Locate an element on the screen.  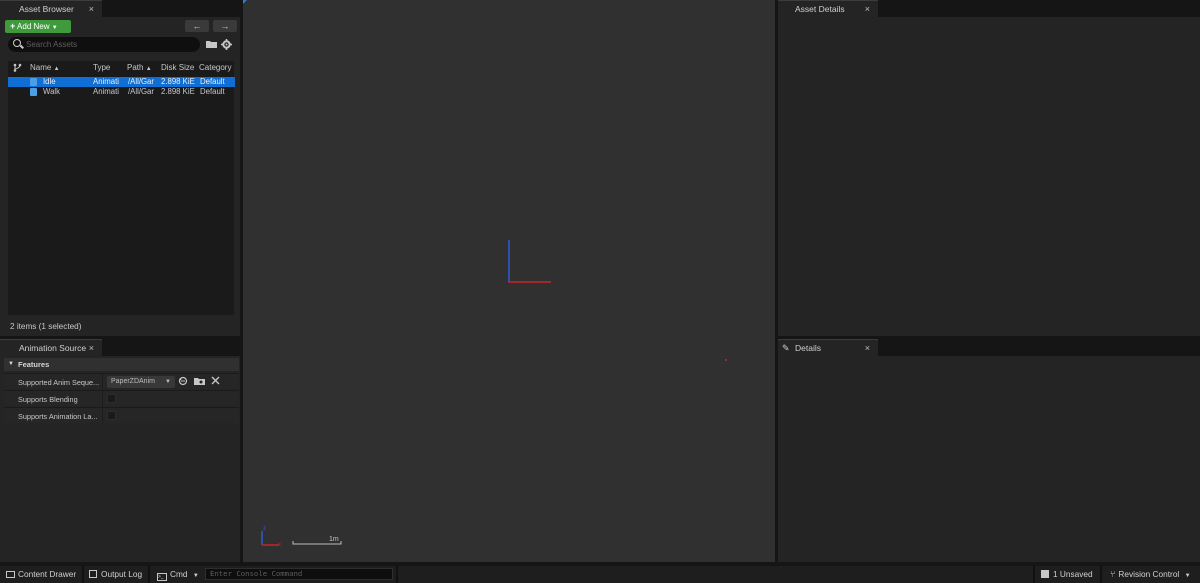
sort-up-icon: ▲ is located at coordinates (148, 69).